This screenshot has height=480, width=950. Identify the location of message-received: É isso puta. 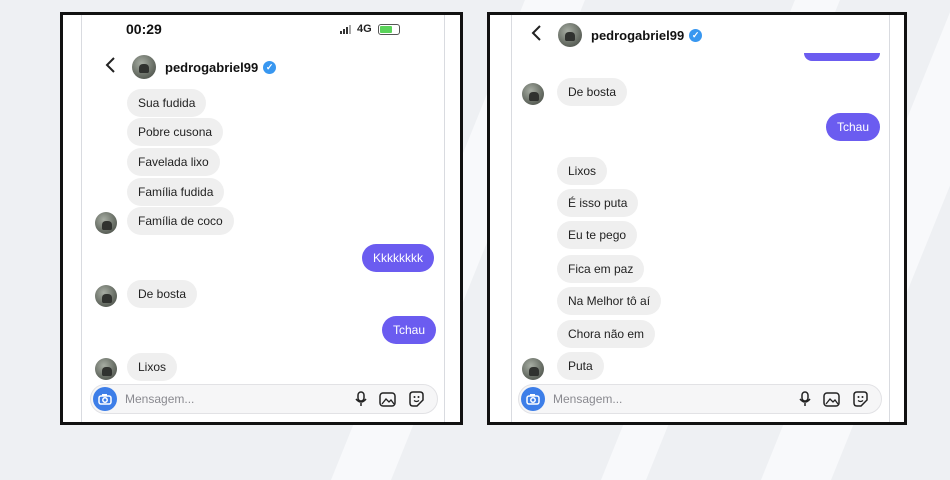
(598, 203).